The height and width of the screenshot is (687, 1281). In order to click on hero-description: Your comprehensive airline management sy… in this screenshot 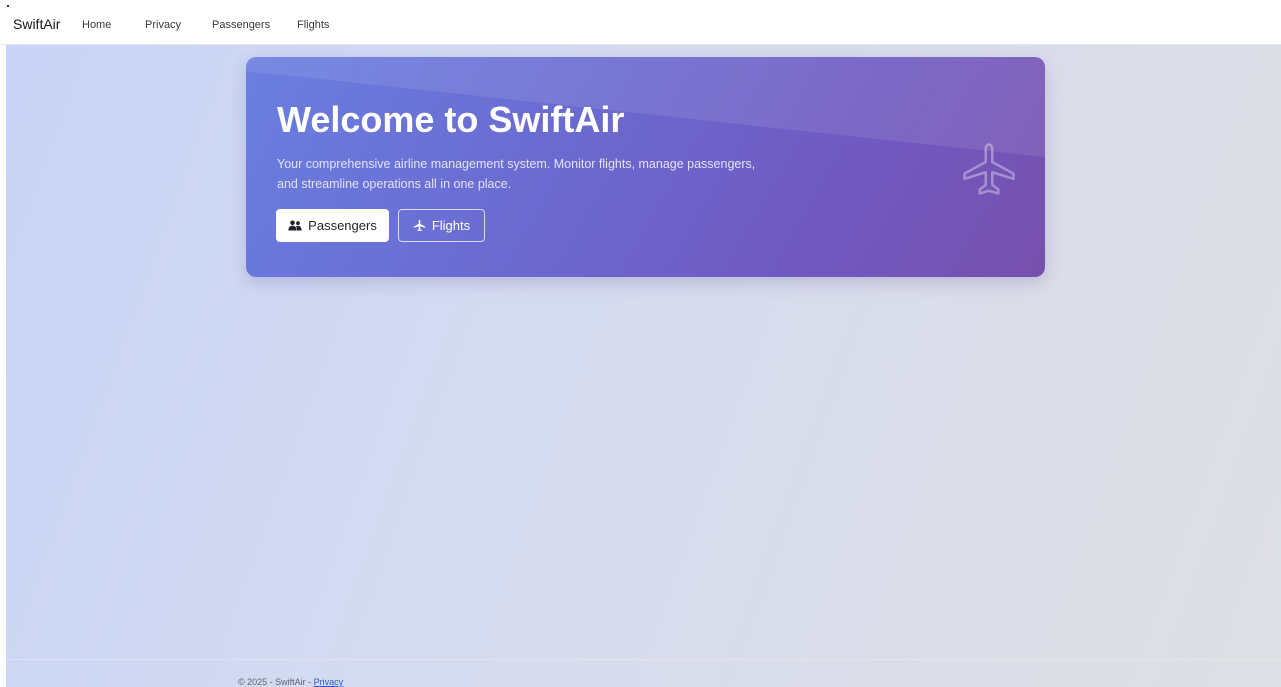, I will do `click(516, 174)`.